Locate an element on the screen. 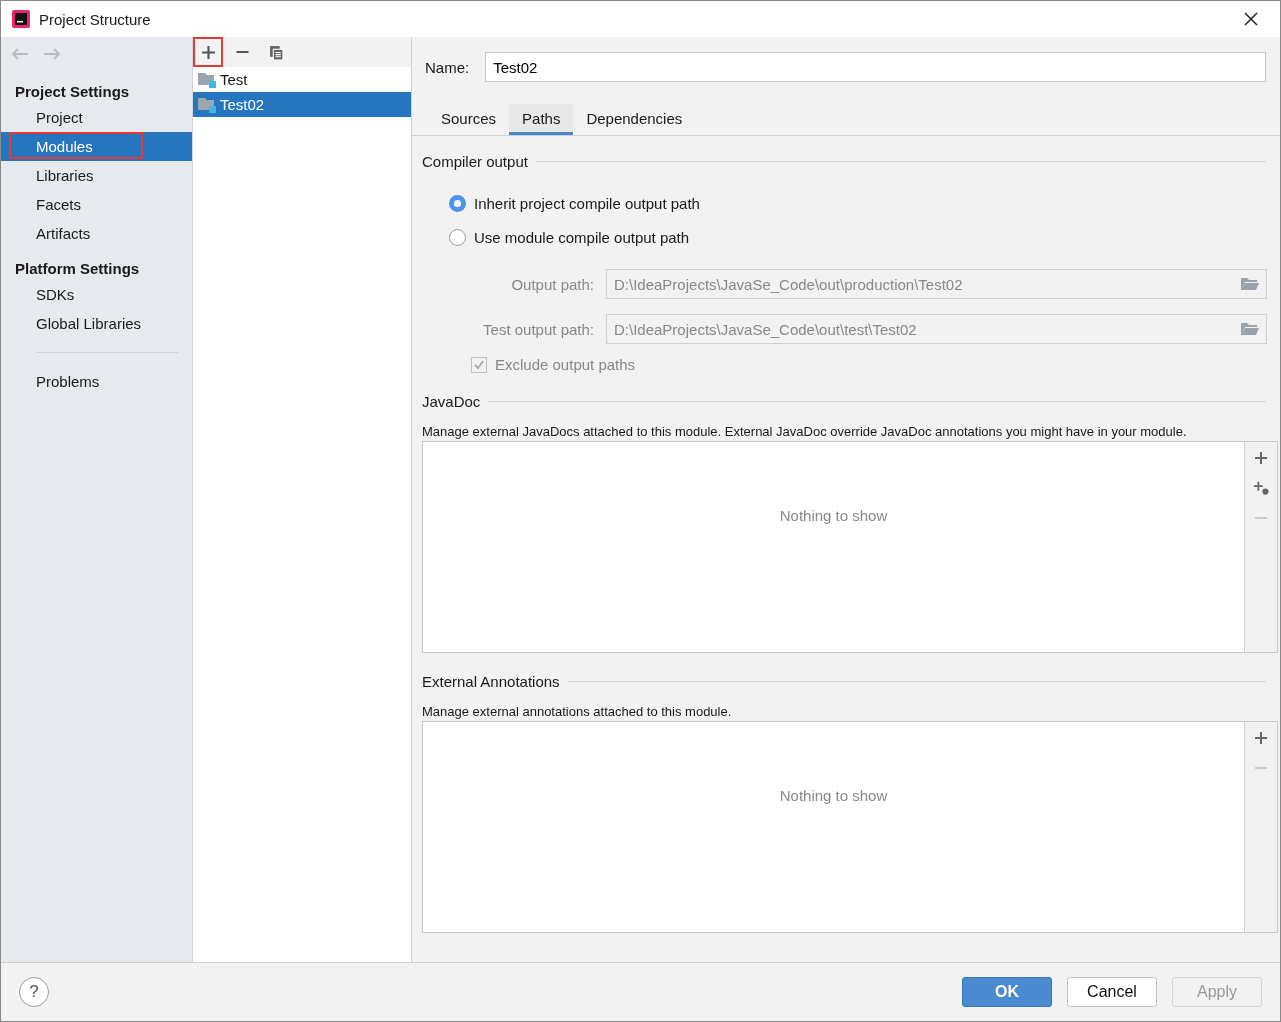 This screenshot has width=1281, height=1022. add-button is located at coordinates (208, 52).